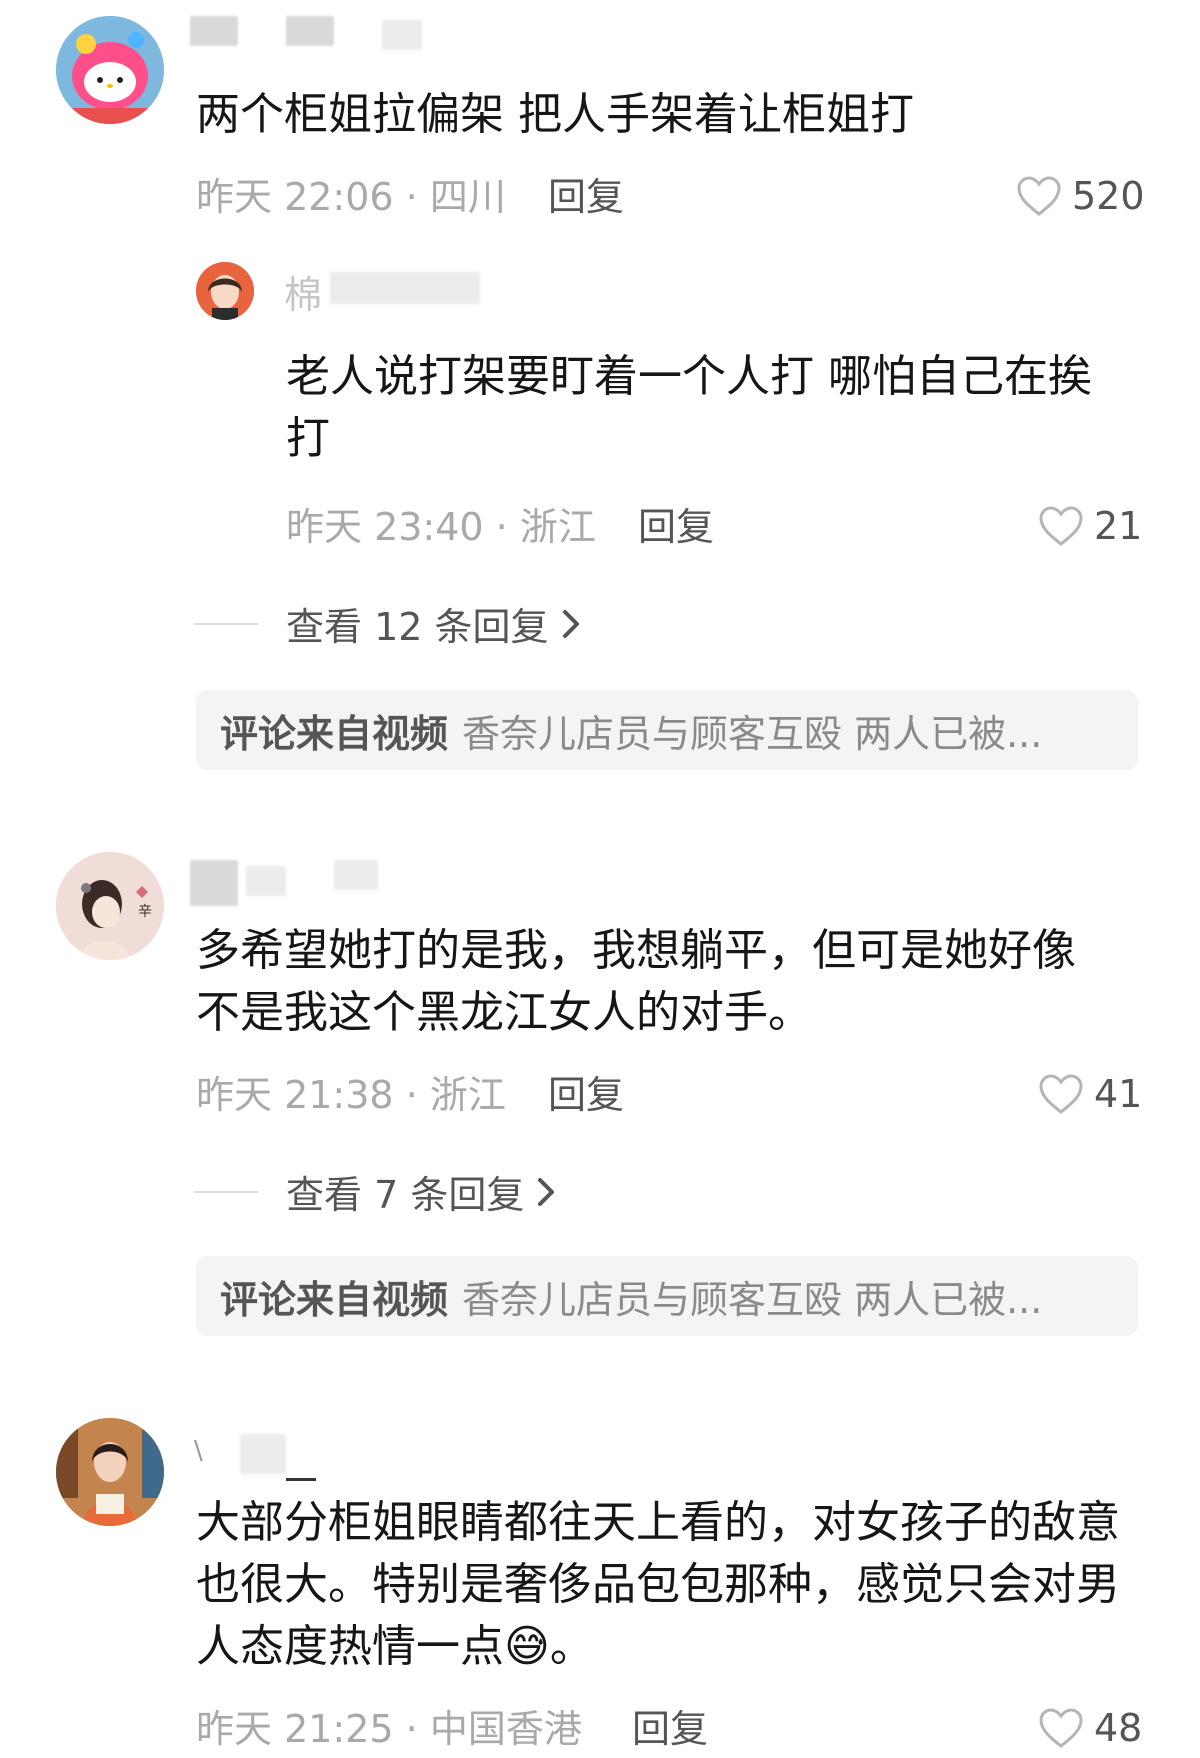 The height and width of the screenshot is (1758, 1200). Describe the element at coordinates (198, 1451) in the screenshot. I see `username: \` at that location.